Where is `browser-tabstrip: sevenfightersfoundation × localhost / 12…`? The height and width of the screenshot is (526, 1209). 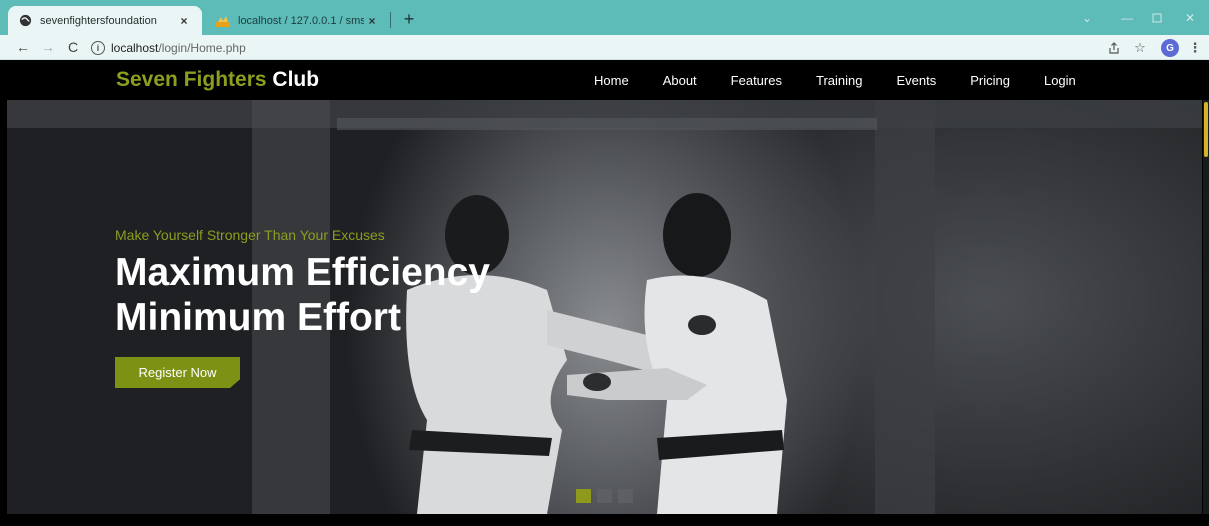
browser-tabstrip: sevenfightersfoundation × localhost / 12… is located at coordinates (604, 17).